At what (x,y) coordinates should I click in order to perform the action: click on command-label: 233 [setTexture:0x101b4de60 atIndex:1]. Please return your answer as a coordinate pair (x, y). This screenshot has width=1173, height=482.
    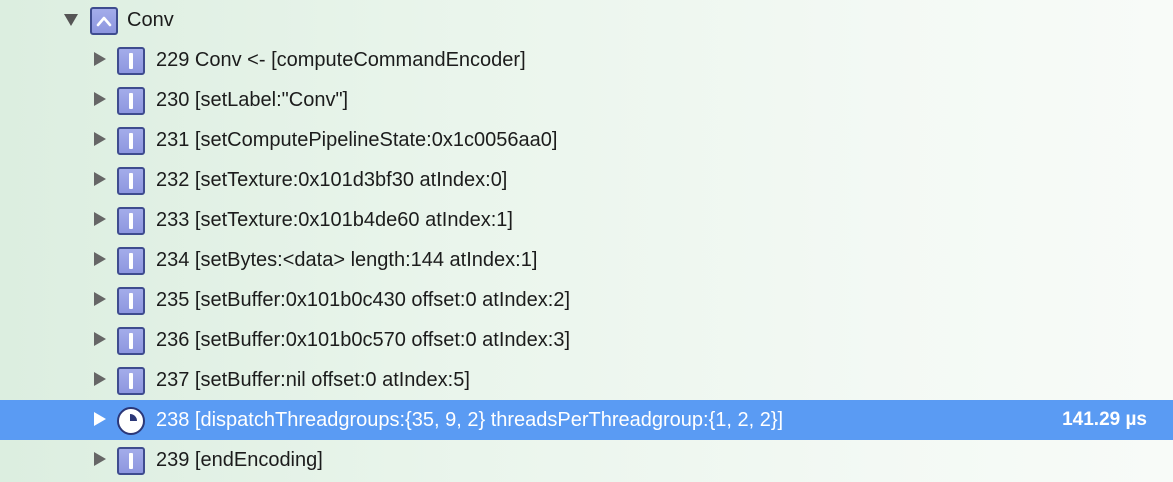
    Looking at the image, I should click on (334, 220).